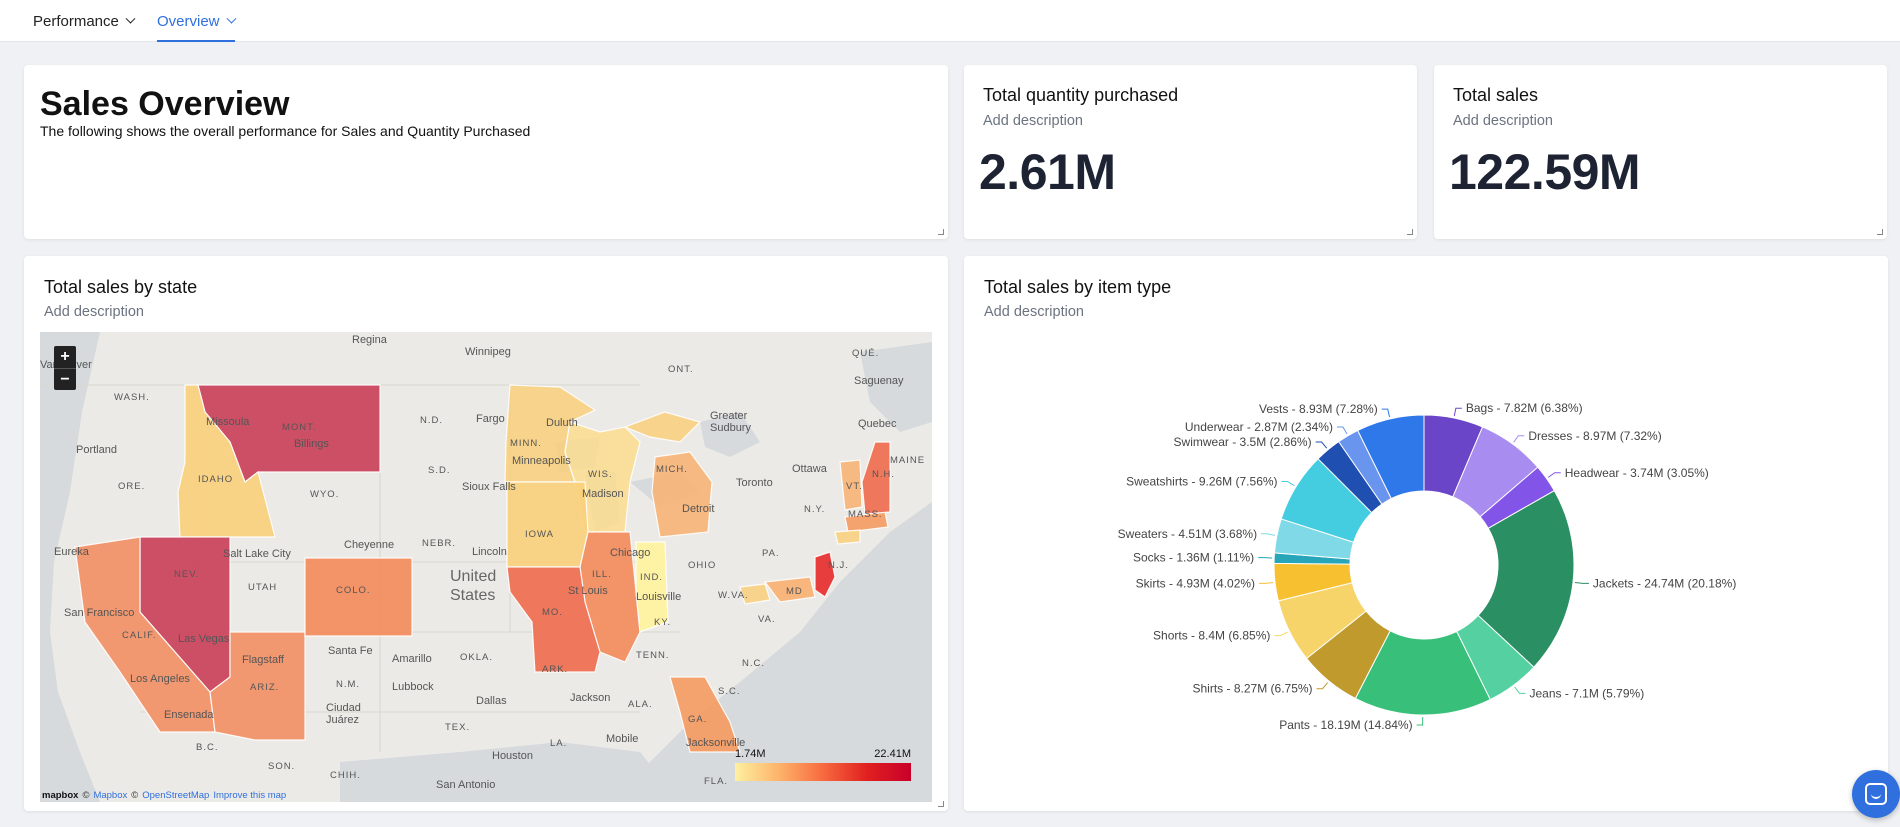  What do you see at coordinates (1259, 427) in the screenshot?
I see `donut-label-underwear: Underwear - 2.87M (2.34%)` at bounding box center [1259, 427].